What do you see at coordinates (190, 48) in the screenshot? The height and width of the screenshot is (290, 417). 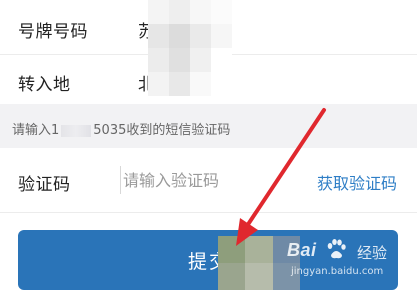 I see `privacy-mosaic-top` at bounding box center [190, 48].